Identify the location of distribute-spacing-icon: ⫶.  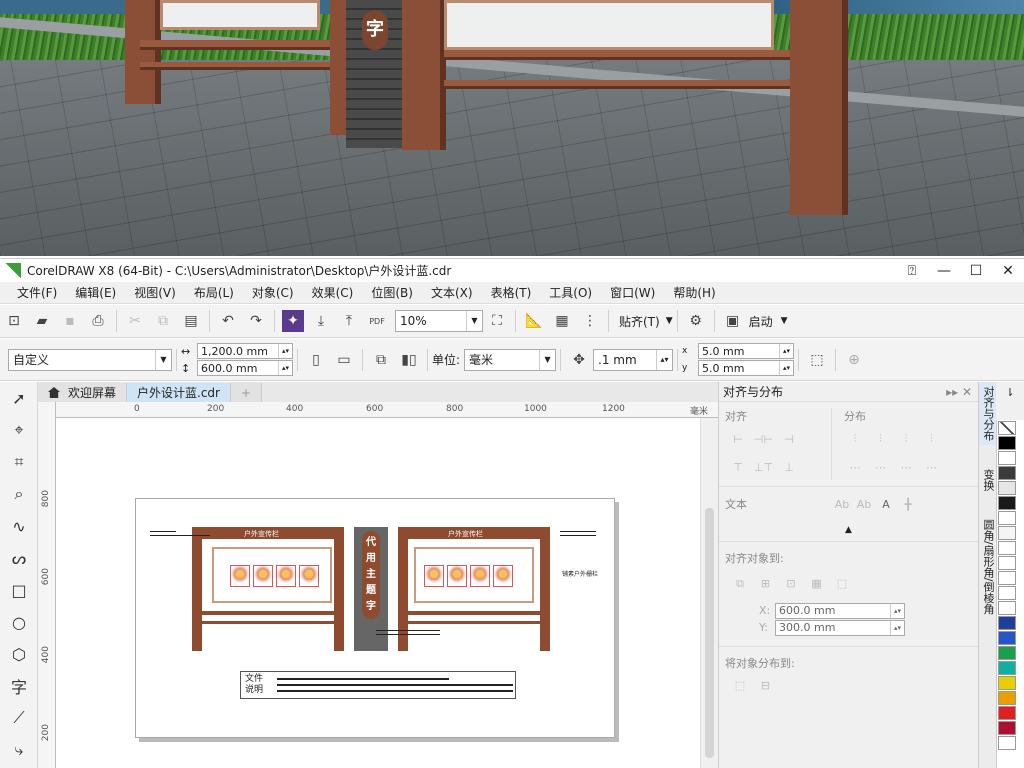
(906, 439).